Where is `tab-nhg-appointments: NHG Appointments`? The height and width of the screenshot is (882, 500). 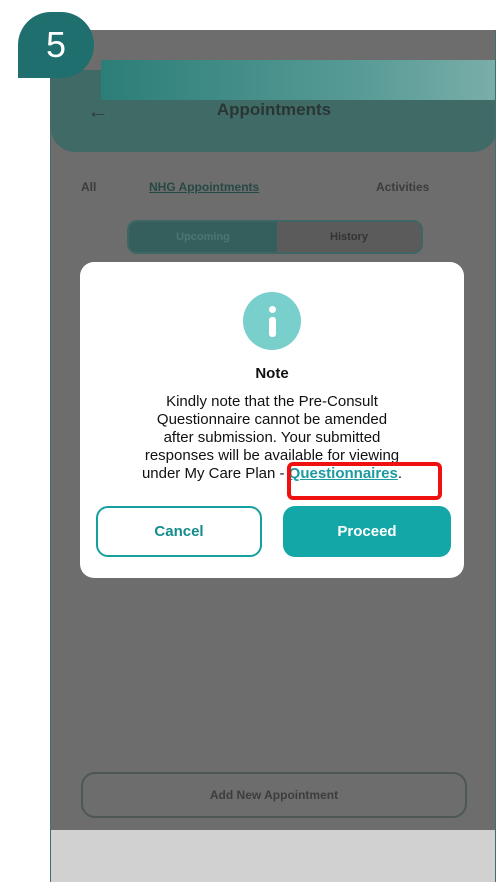
tab-nhg-appointments: NHG Appointments is located at coordinates (204, 187).